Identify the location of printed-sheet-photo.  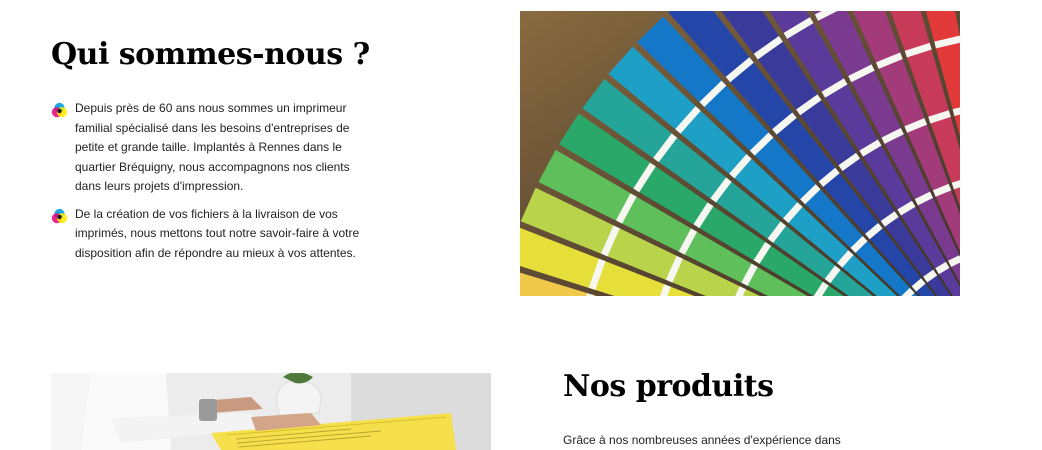
(271, 411).